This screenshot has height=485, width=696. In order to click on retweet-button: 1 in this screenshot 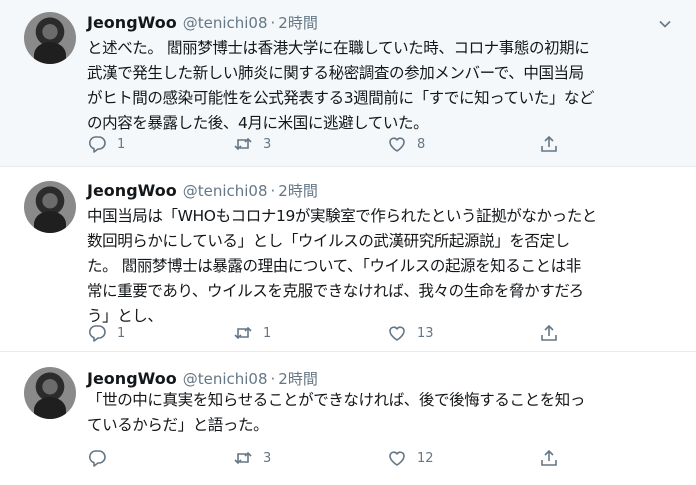, I will do `click(252, 333)`.